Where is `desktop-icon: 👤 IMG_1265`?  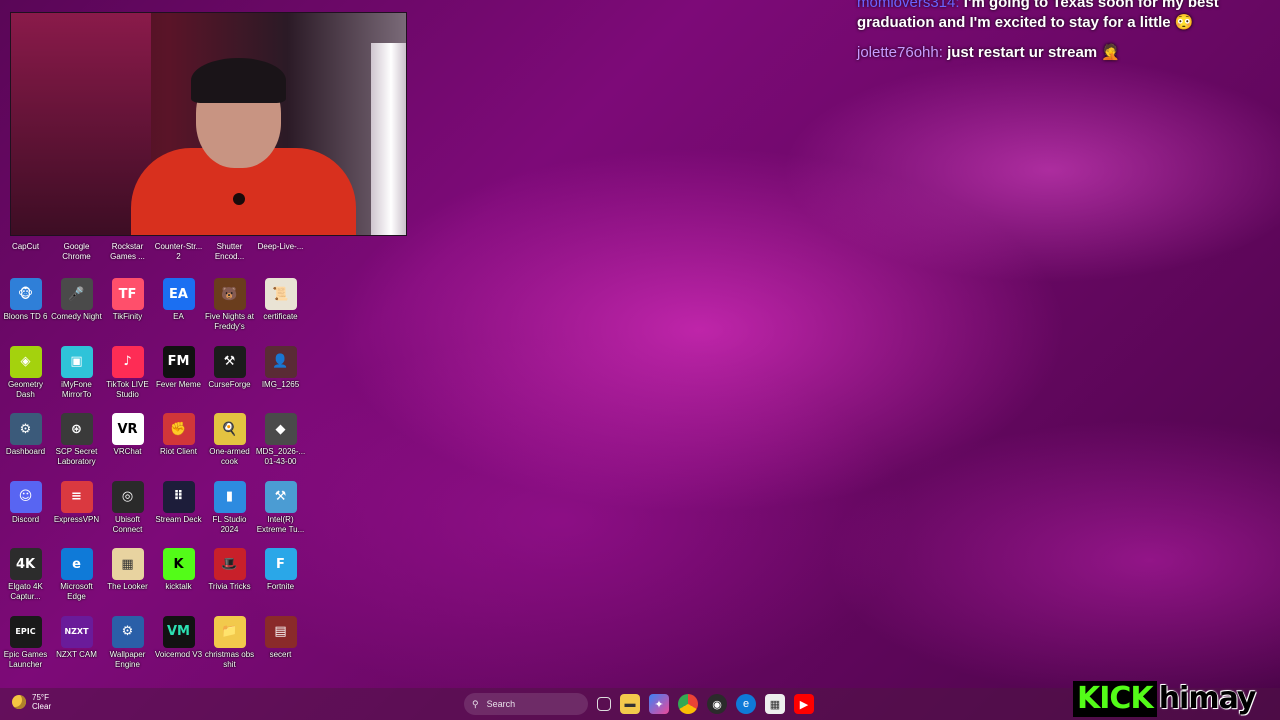 desktop-icon: 👤 IMG_1265 is located at coordinates (280, 374).